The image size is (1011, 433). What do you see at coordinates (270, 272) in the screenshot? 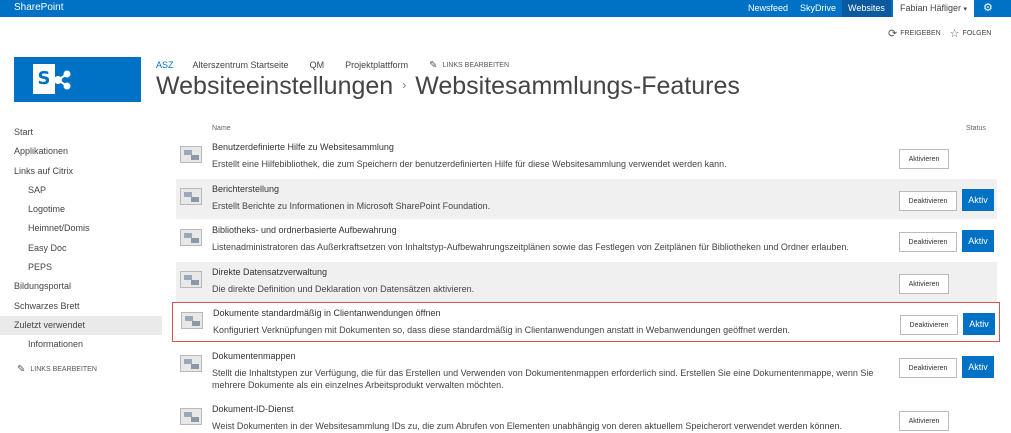
I see `feature-name: Direkte Datensatzverwaltung` at bounding box center [270, 272].